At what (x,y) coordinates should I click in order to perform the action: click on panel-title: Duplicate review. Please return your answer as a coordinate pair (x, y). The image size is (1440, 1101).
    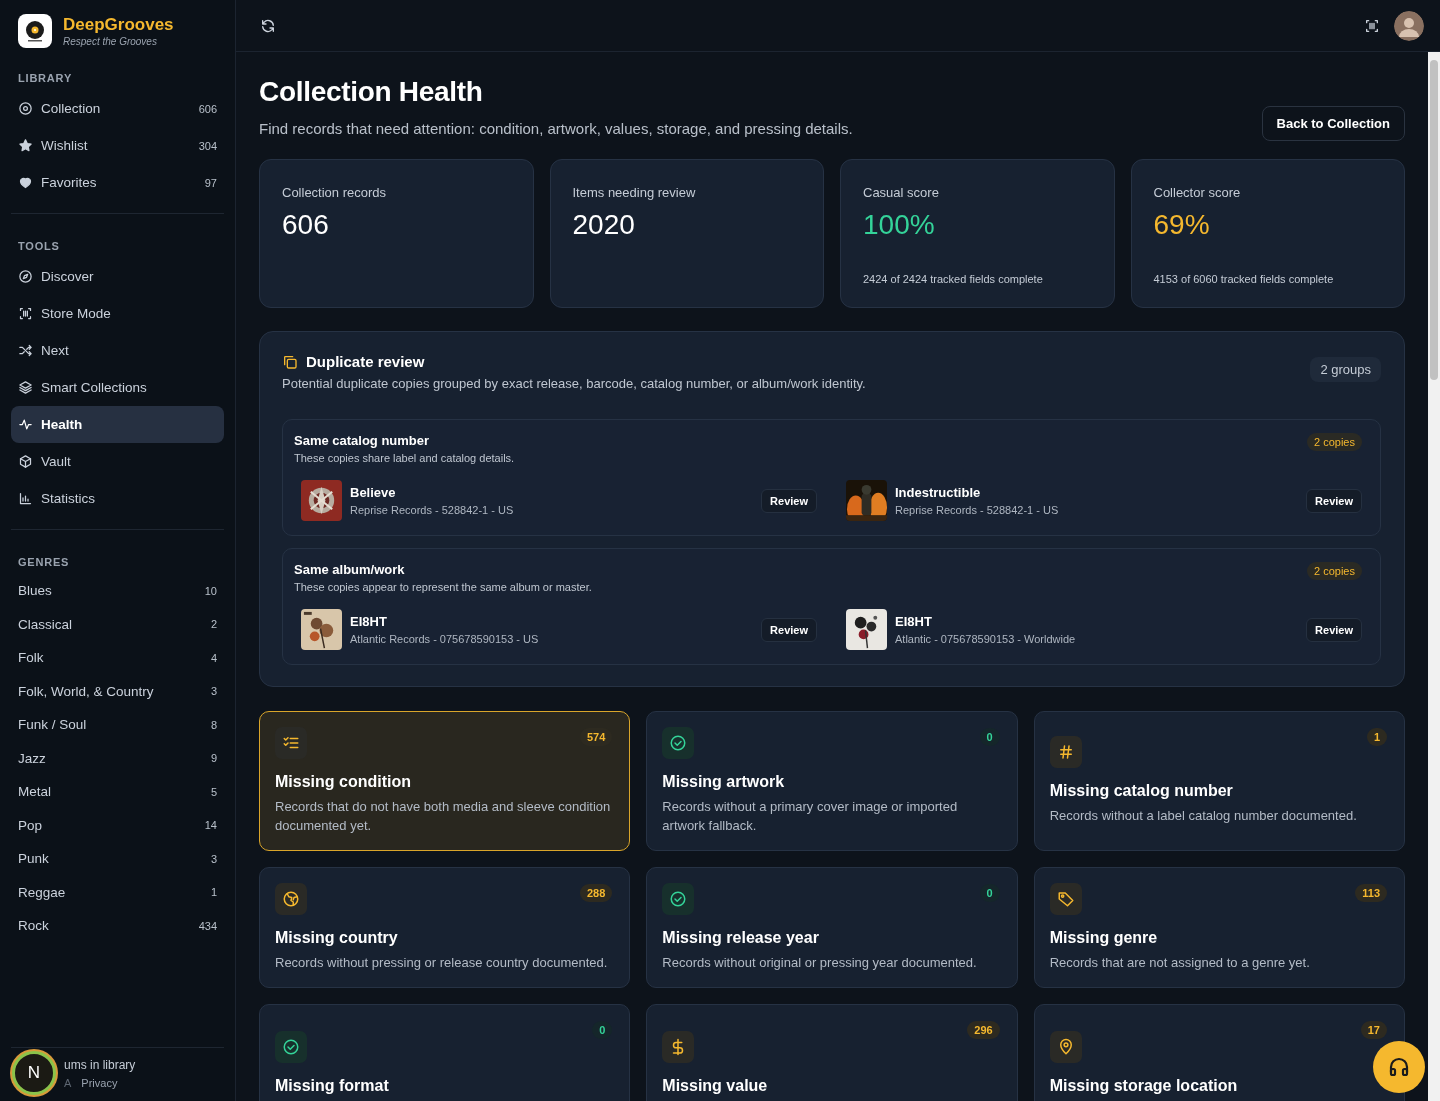
    Looking at the image, I should click on (365, 361).